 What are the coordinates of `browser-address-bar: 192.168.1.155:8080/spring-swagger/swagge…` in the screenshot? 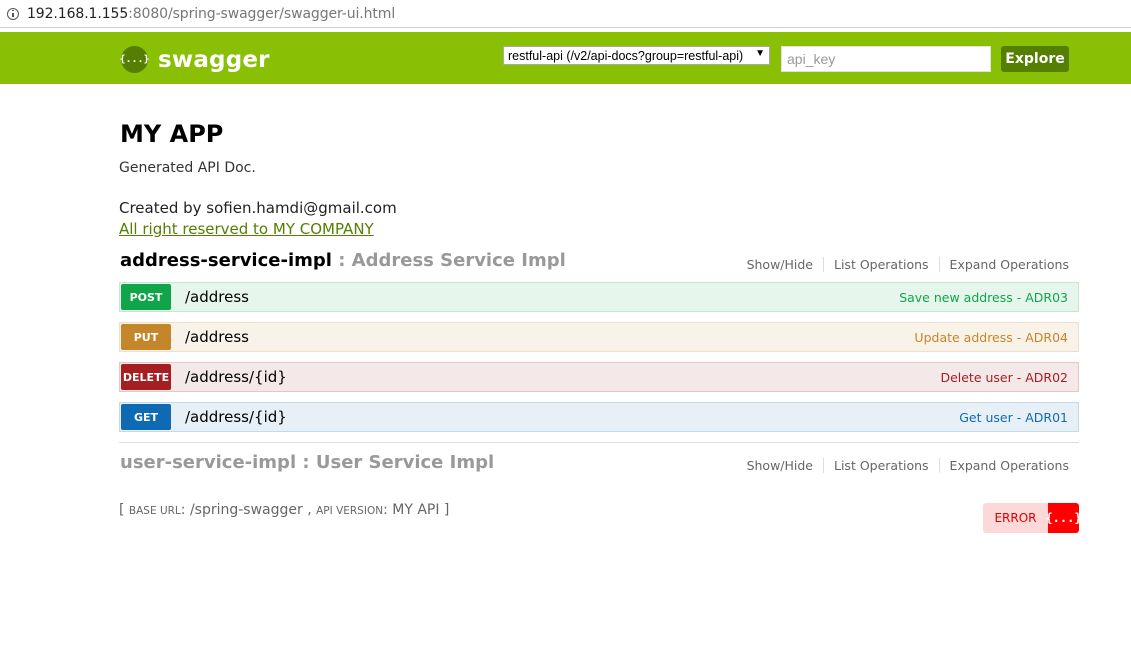 It's located at (565, 14).